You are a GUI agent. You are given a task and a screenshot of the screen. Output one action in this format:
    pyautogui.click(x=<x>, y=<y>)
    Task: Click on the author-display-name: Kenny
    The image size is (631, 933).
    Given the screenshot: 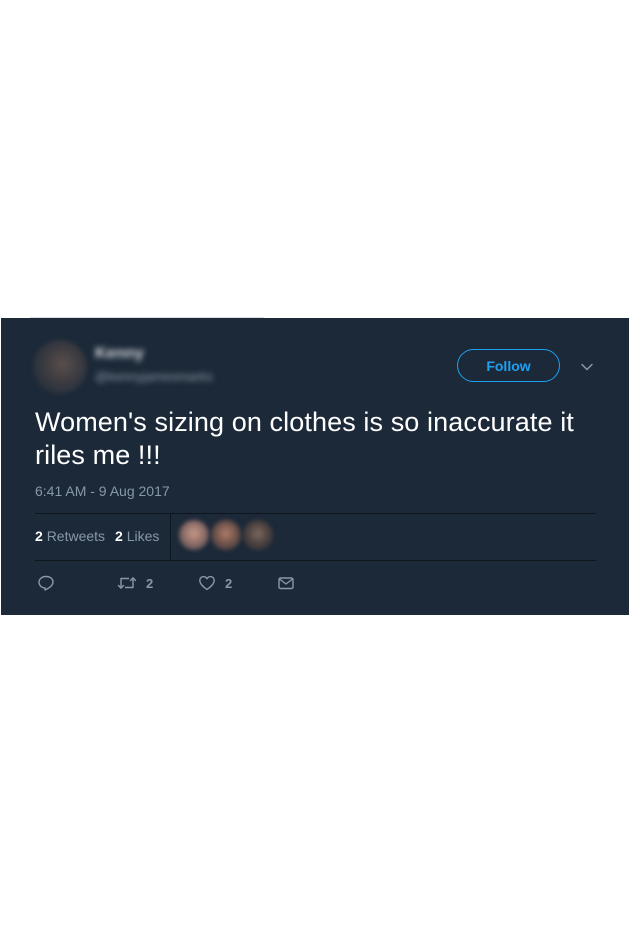 What is the action you would take?
    pyautogui.click(x=119, y=354)
    